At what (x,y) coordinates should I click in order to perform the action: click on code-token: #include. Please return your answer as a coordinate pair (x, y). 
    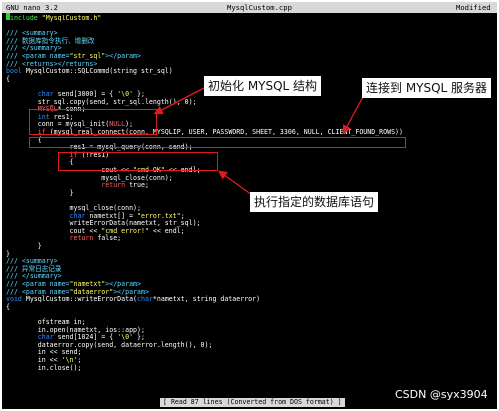
    Looking at the image, I should click on (24, 18).